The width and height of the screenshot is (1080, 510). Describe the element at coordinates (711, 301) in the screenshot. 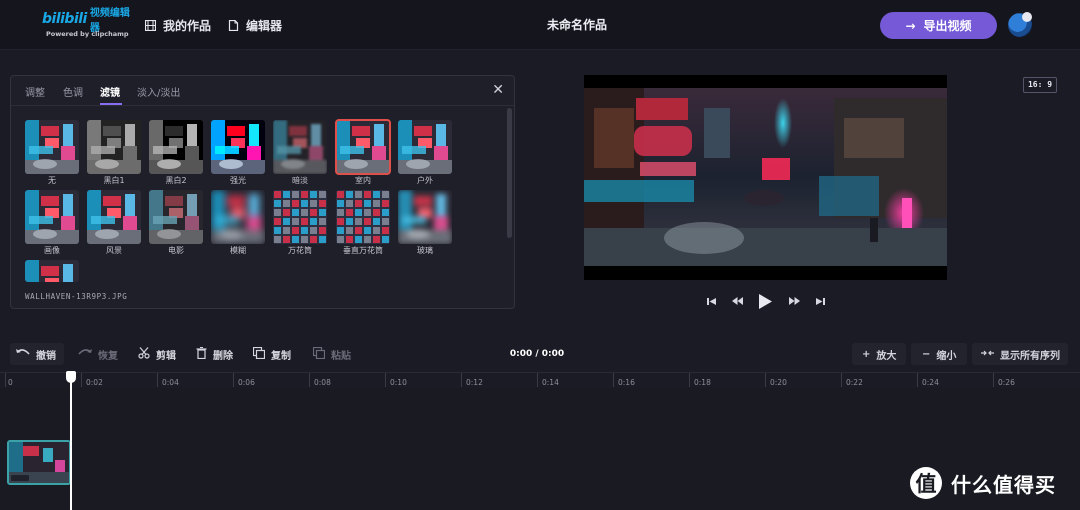

I see `skip-back-icon` at that location.